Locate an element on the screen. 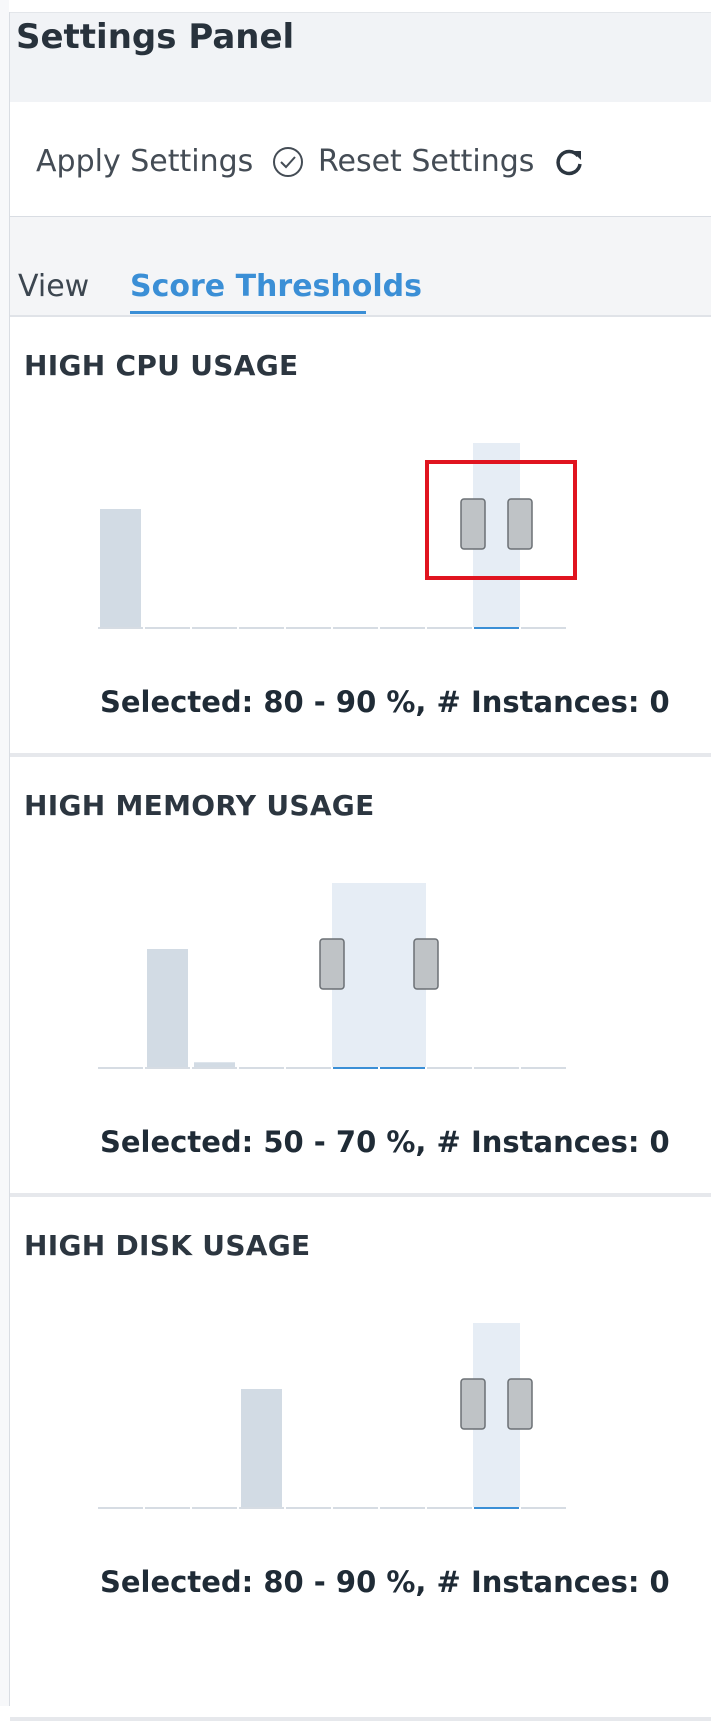 The height and width of the screenshot is (1721, 711). histogram-memory is located at coordinates (332, 976).